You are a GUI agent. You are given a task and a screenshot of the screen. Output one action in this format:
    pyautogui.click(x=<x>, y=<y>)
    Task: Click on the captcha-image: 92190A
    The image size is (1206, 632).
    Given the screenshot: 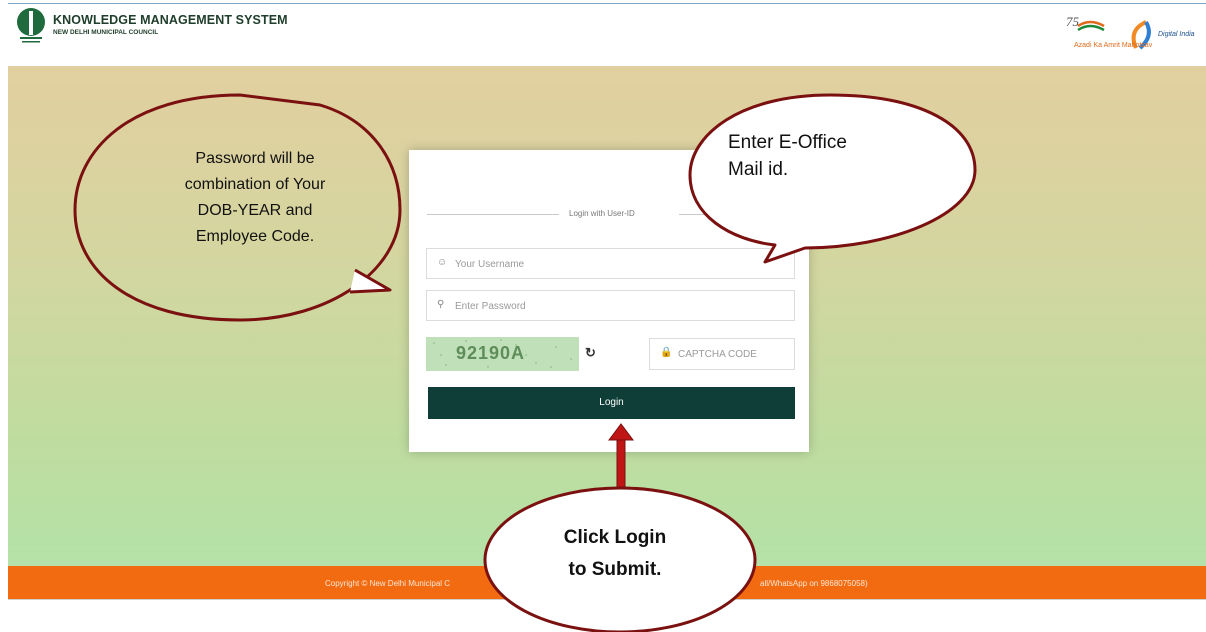 What is the action you would take?
    pyautogui.click(x=502, y=354)
    